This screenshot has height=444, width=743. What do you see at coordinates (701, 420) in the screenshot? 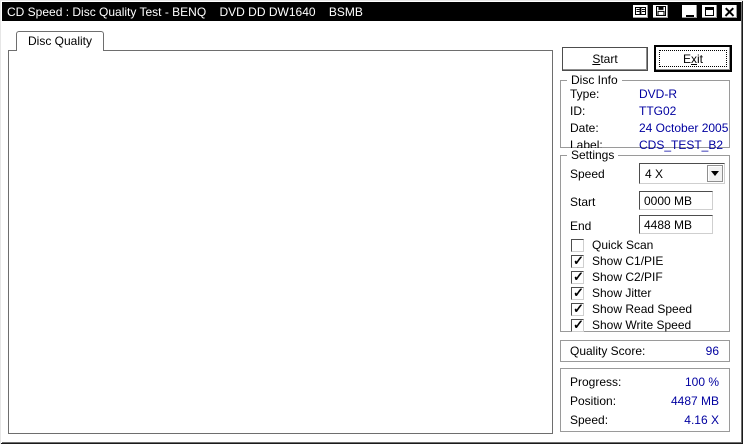
I see `speed-readout-value: 4.16 X` at bounding box center [701, 420].